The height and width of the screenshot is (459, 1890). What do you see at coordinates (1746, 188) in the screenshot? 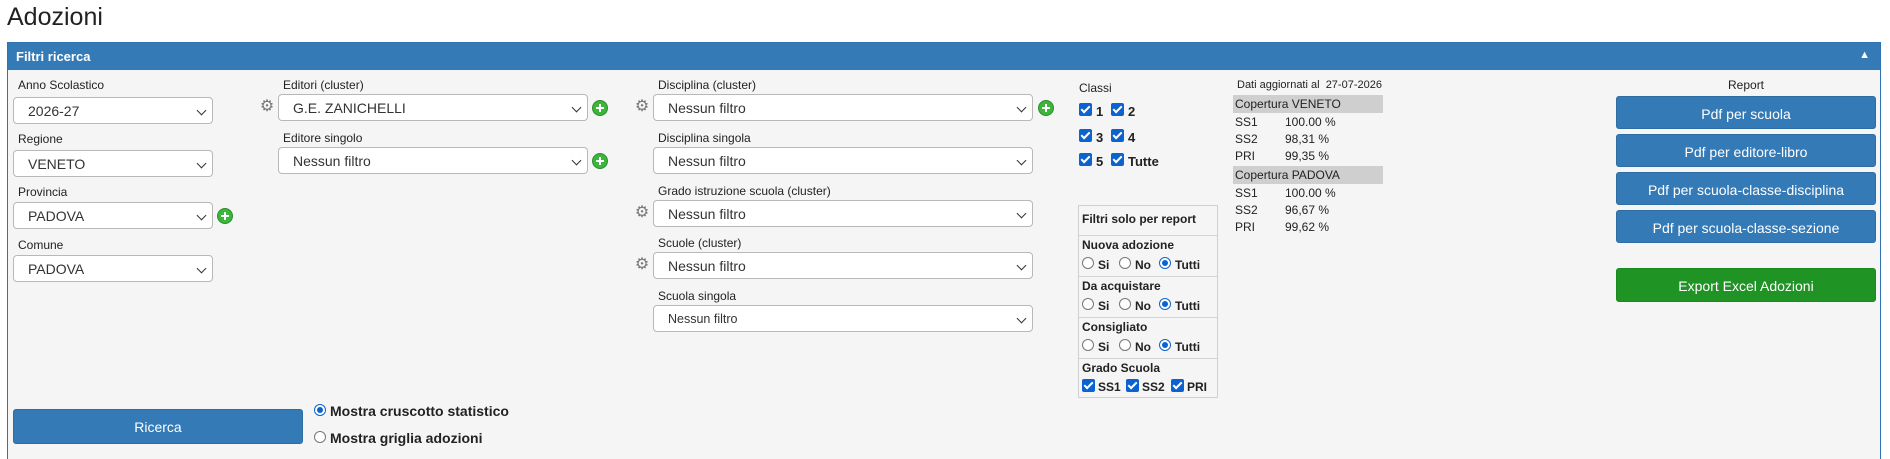
I see `pdf-disciplina-button: Pdf per scuola-classe-disciplina` at bounding box center [1746, 188].